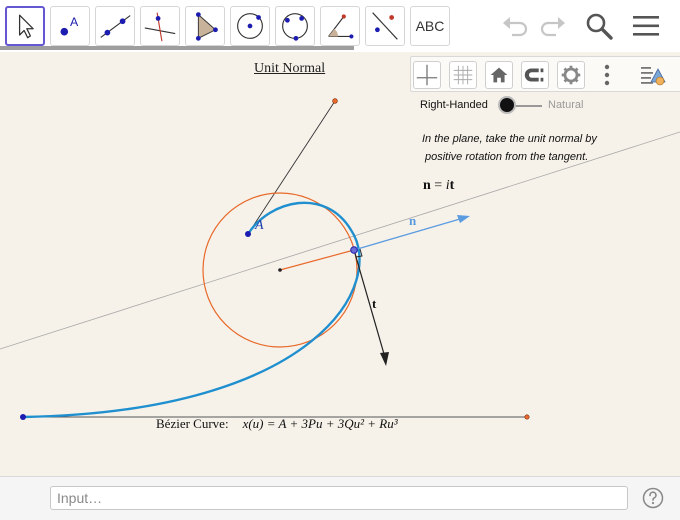 The image size is (680, 520). I want to click on toolbar: A ABC, so click(340, 26).